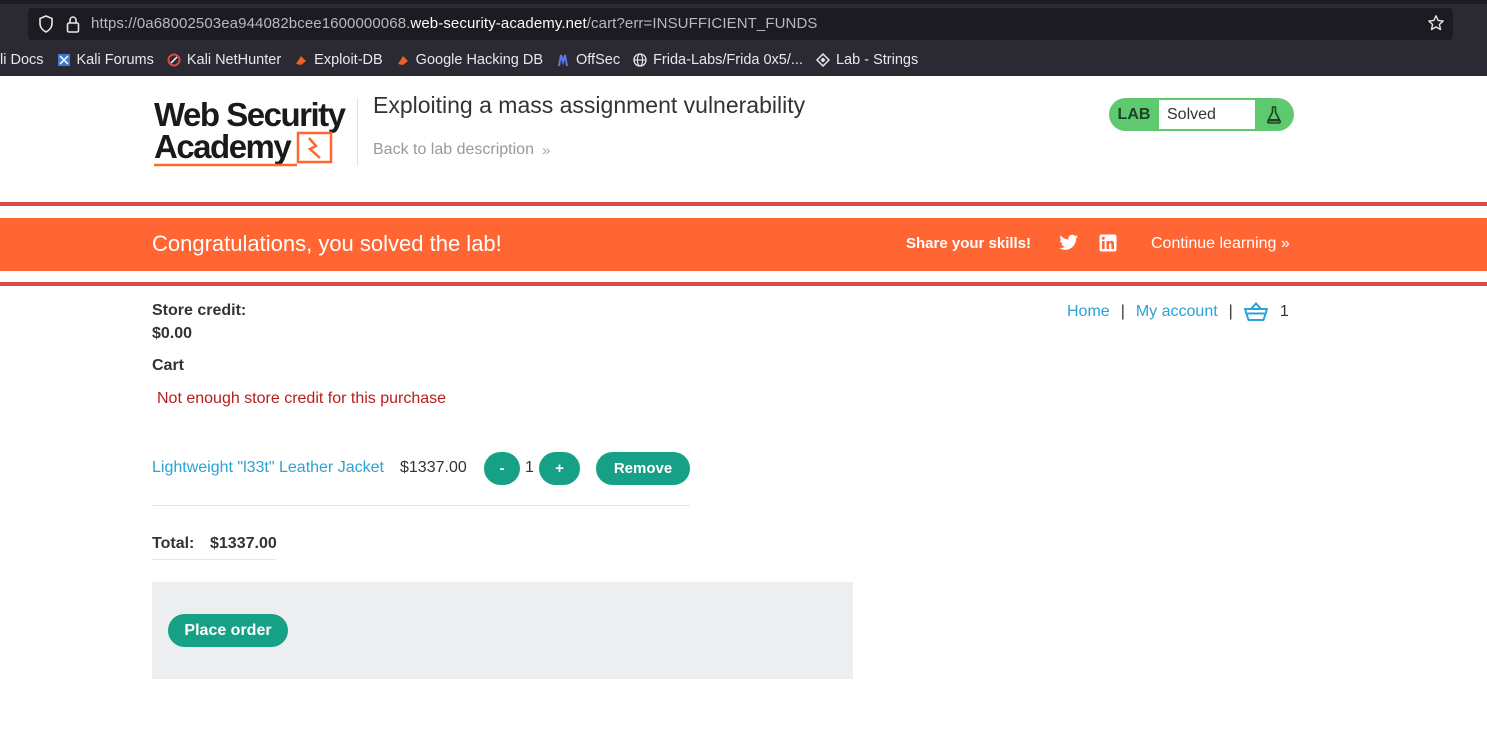 This screenshot has height=730, width=1487. I want to click on decrease-quantity-button: -, so click(502, 468).